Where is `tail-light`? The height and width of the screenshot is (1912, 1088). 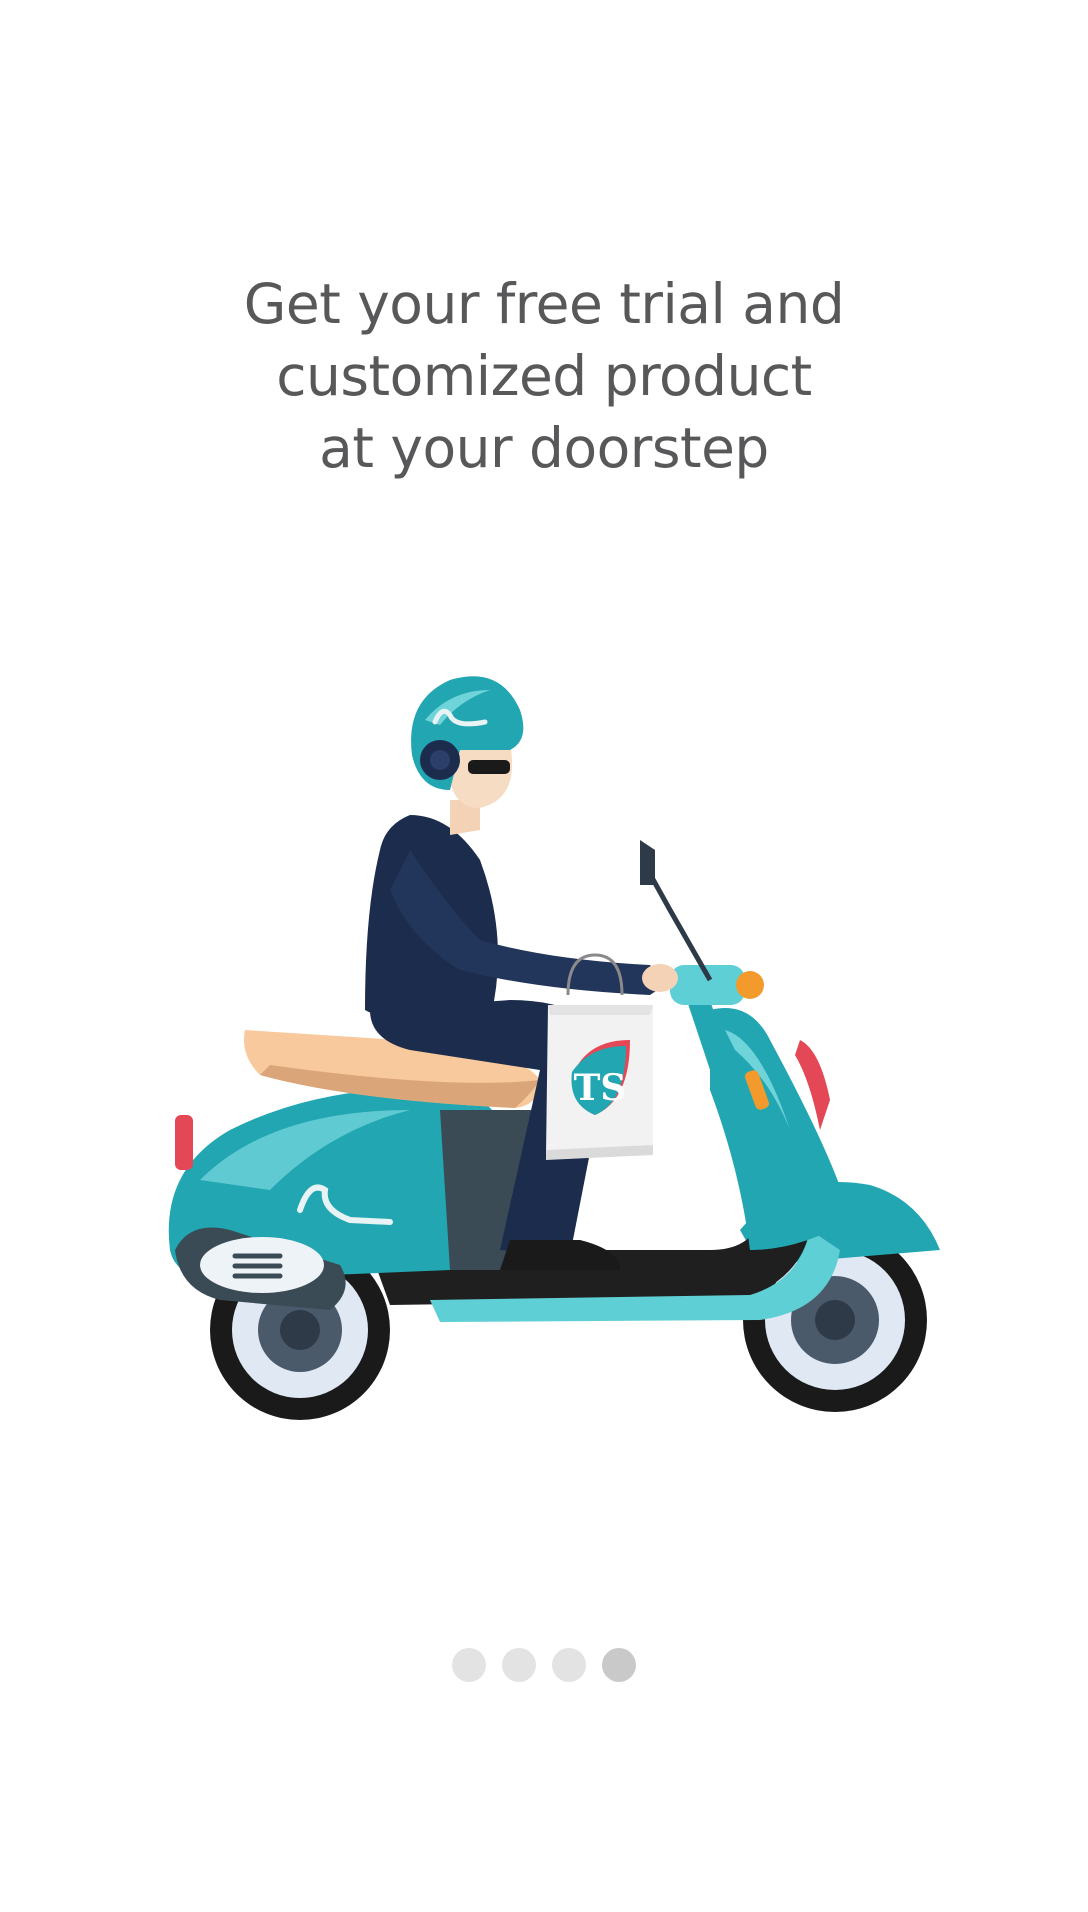
tail-light is located at coordinates (184, 1142).